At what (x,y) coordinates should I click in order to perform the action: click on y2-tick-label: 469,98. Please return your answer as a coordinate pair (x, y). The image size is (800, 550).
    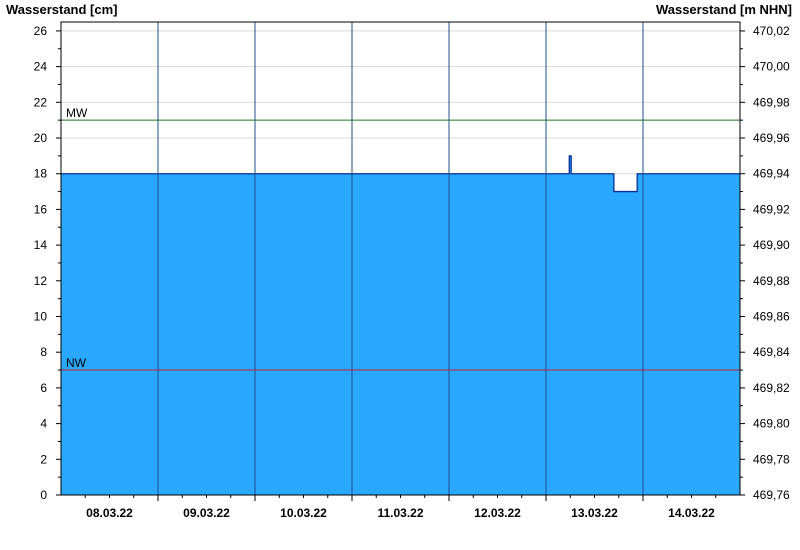
    Looking at the image, I should click on (771, 102).